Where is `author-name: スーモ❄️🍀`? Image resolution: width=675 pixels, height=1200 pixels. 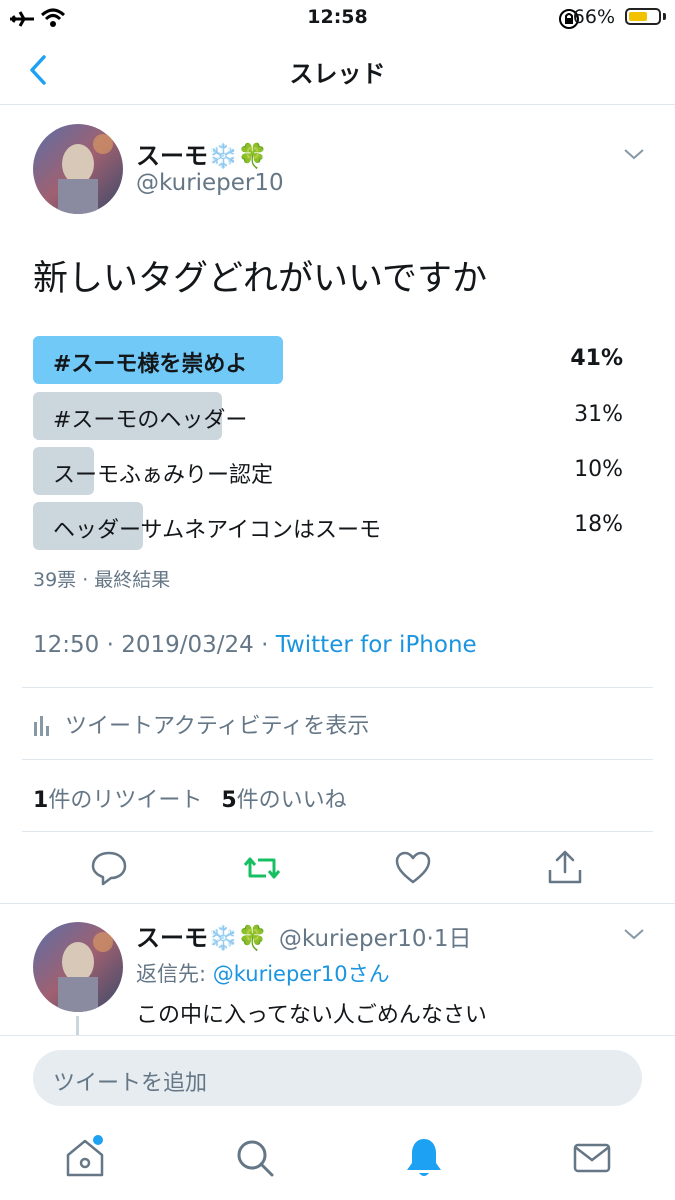 author-name: スーモ❄️🍀 is located at coordinates (202, 153).